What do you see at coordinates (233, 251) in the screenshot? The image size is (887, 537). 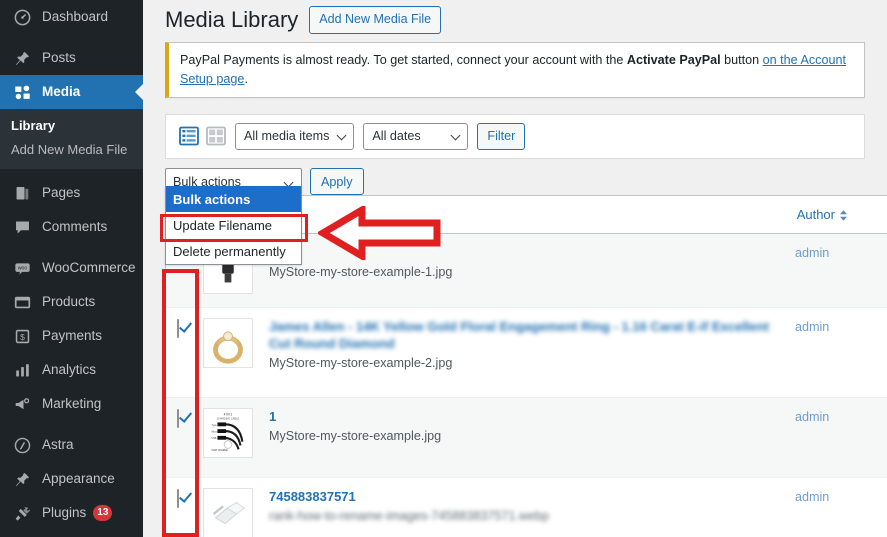 I see `dropdown-option-delete-permanently: Delete permanently` at bounding box center [233, 251].